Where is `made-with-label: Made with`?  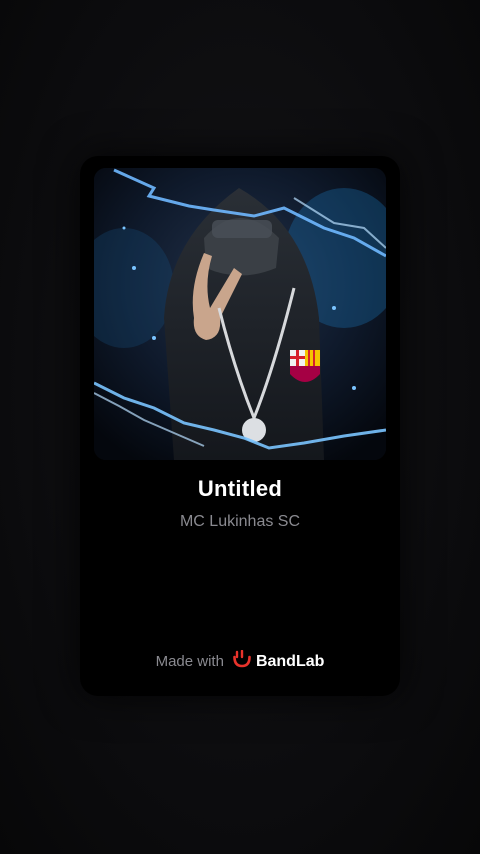 made-with-label: Made with is located at coordinates (189, 661).